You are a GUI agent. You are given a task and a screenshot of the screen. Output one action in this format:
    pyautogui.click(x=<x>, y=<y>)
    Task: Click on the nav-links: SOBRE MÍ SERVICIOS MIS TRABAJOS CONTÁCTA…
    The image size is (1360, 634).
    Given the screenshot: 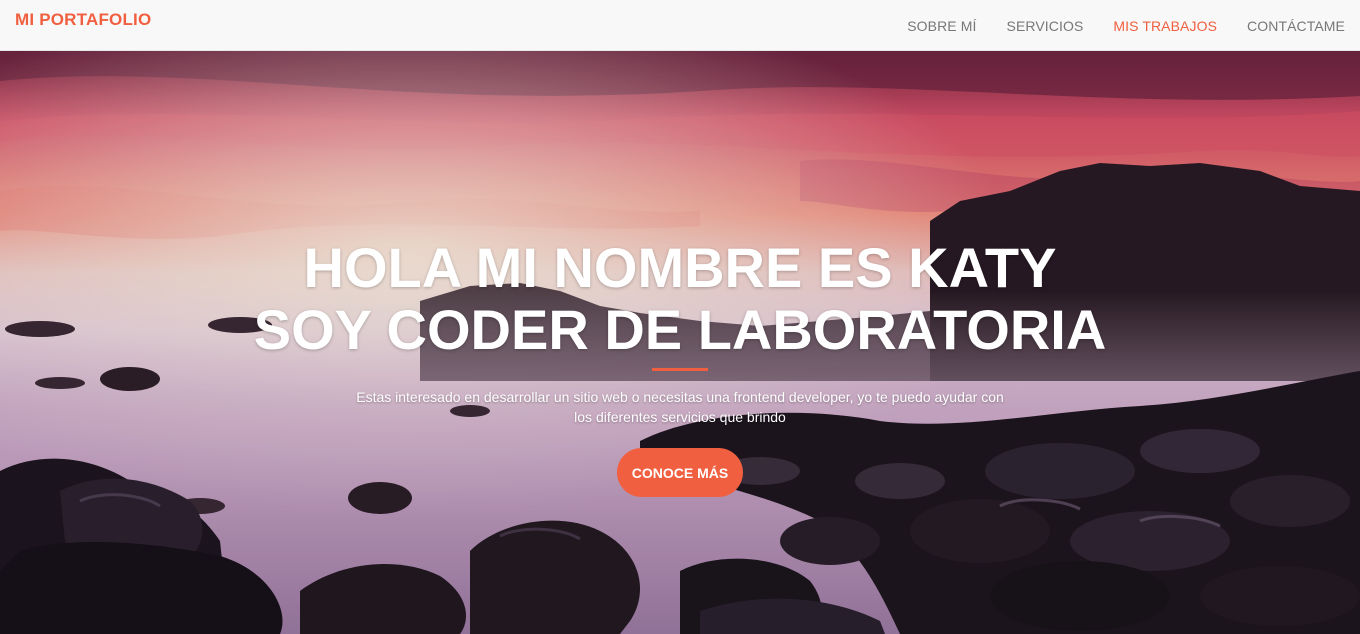 What is the action you would take?
    pyautogui.click(x=1111, y=25)
    